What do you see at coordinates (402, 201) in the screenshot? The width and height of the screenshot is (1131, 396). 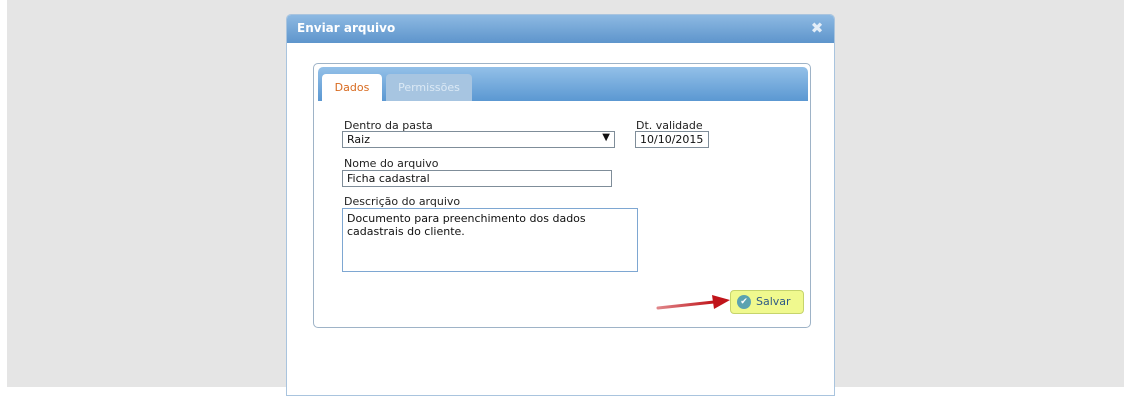 I see `description-label: Descrição do arquivo` at bounding box center [402, 201].